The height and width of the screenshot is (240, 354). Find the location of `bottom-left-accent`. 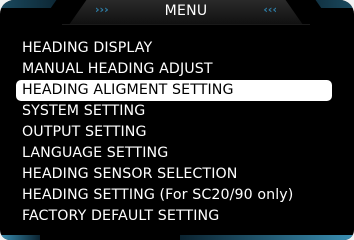

bottom-left-accent is located at coordinates (20, 237).